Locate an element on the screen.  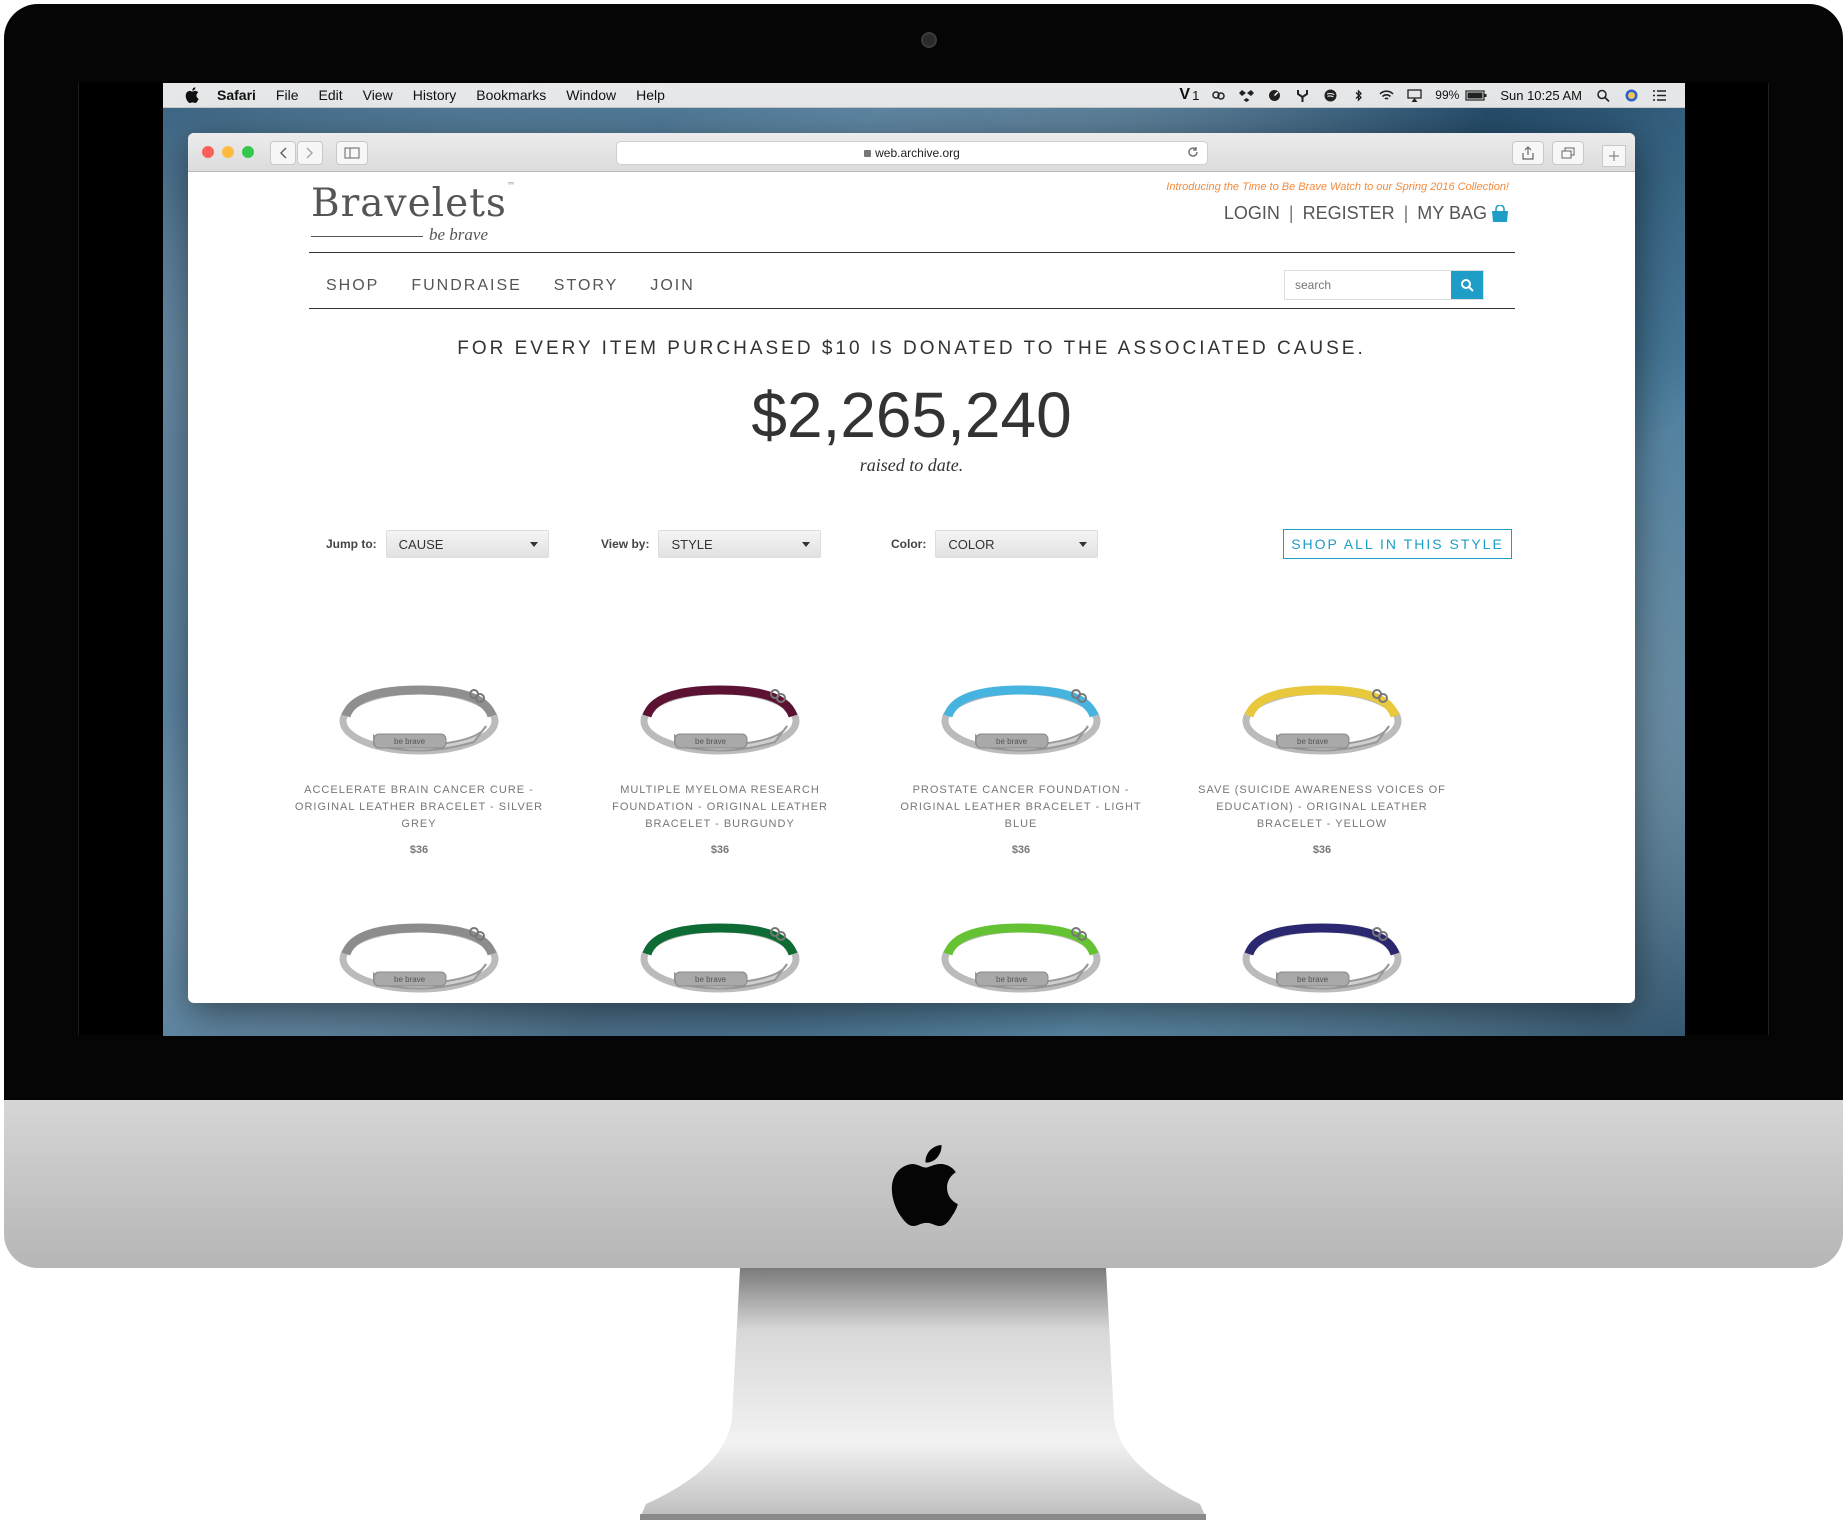
cause-select-value: CAUSE is located at coordinates (421, 544).